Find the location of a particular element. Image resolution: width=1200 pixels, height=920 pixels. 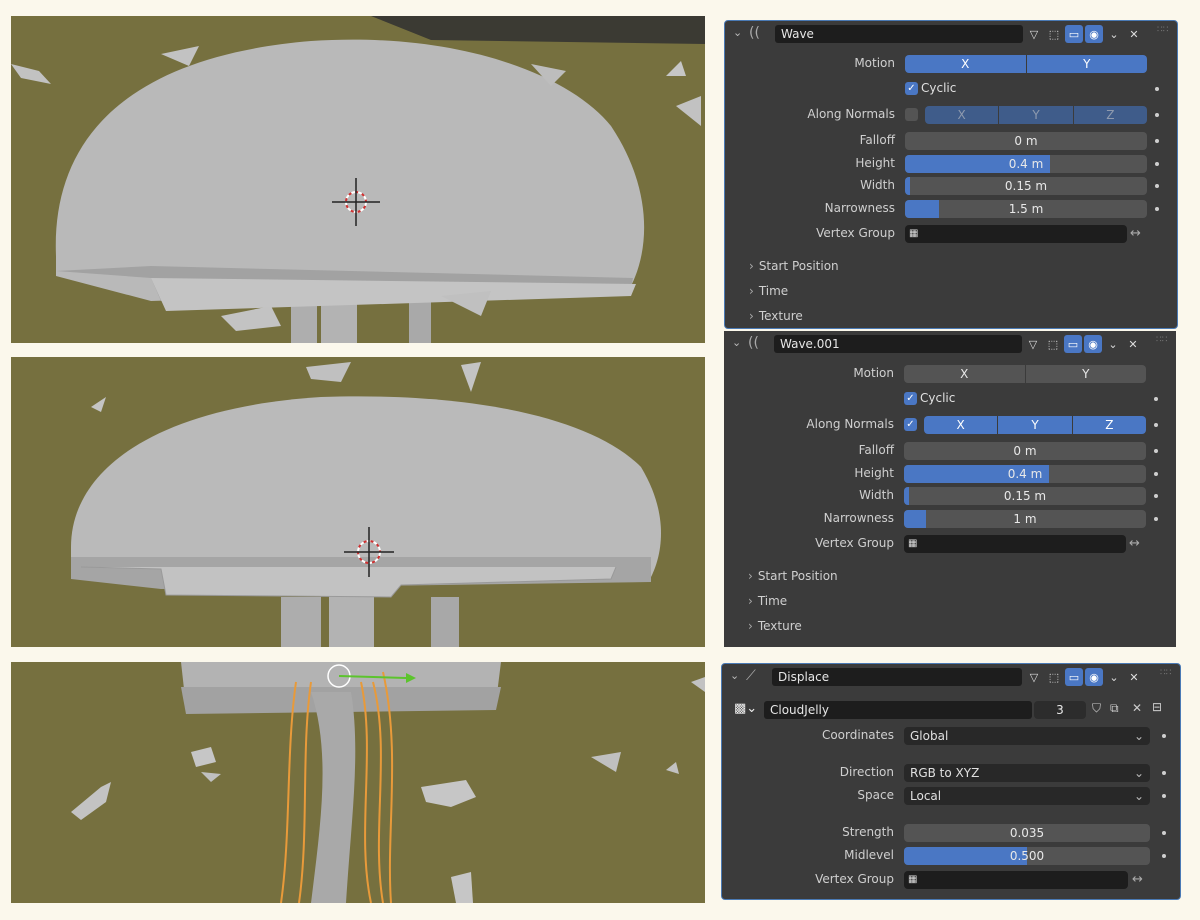

along-normals-row: Along Normals X Y Z is located at coordinates (951, 115).